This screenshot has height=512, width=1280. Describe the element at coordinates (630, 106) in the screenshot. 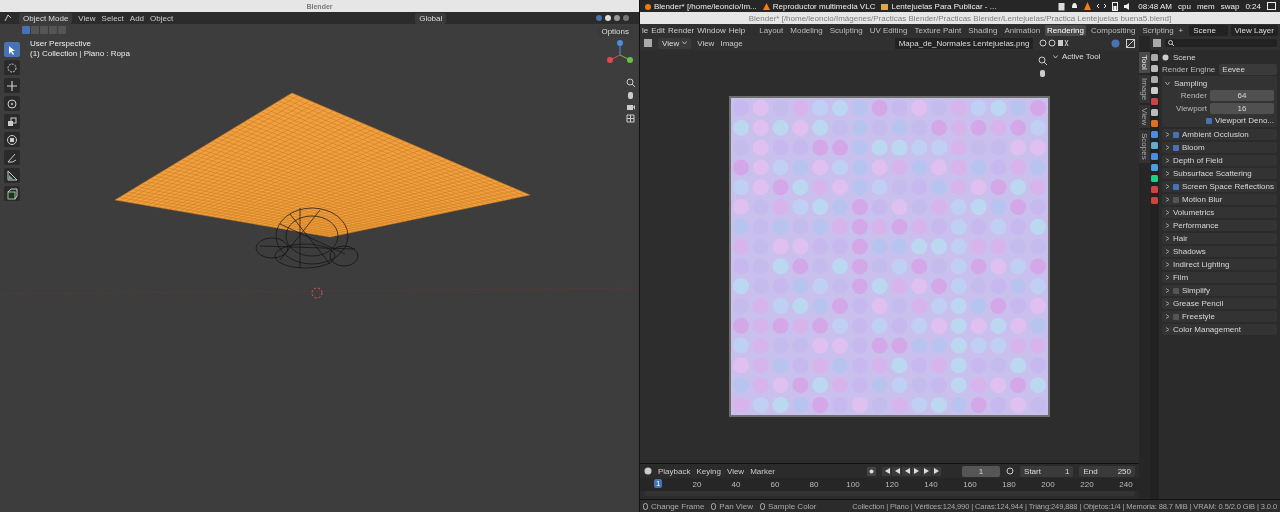

I see `camera-icon` at that location.